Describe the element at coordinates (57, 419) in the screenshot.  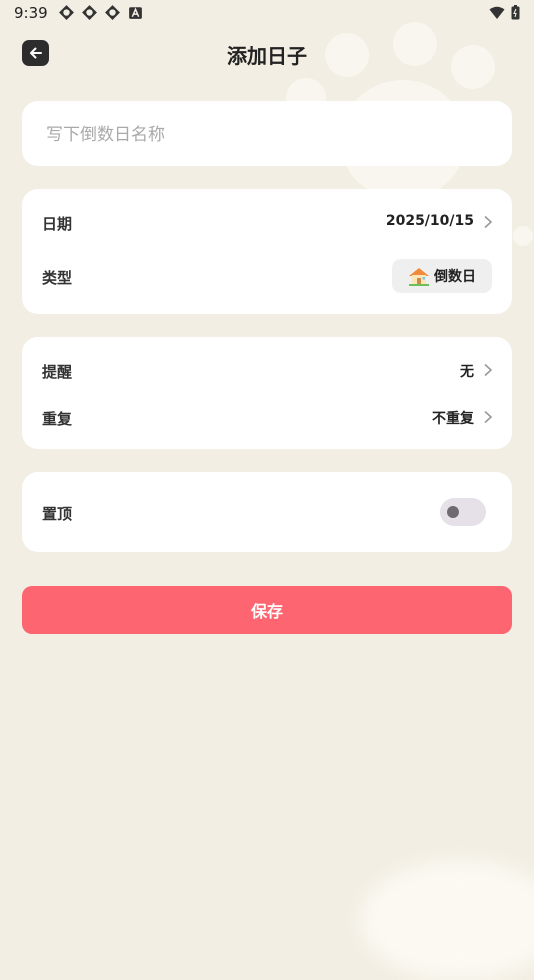
I see `repeat-label: 重复` at that location.